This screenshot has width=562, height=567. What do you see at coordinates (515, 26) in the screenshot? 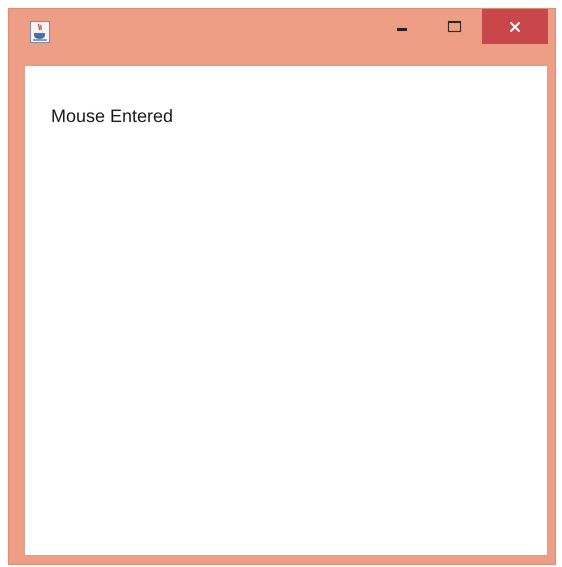
I see `close-icon` at bounding box center [515, 26].